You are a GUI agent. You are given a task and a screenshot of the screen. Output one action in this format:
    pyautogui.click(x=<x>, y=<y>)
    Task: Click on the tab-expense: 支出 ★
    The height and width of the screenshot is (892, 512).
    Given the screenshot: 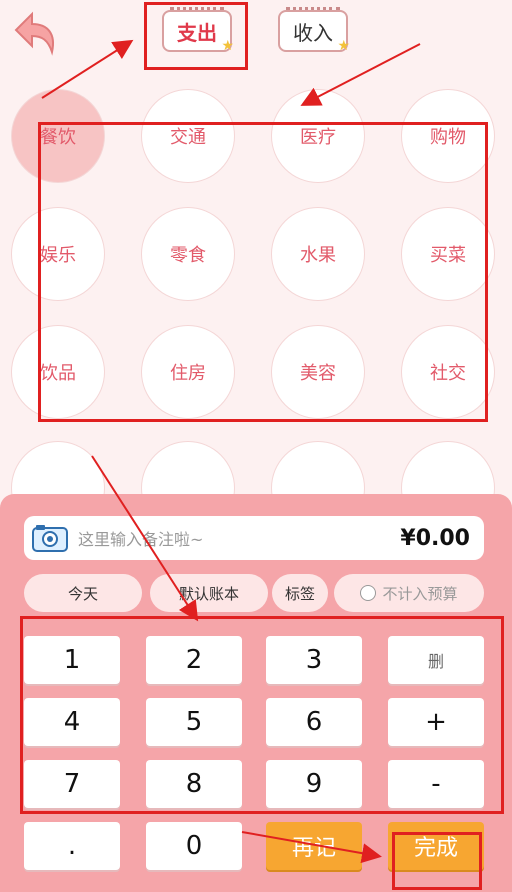 What is the action you would take?
    pyautogui.click(x=198, y=30)
    